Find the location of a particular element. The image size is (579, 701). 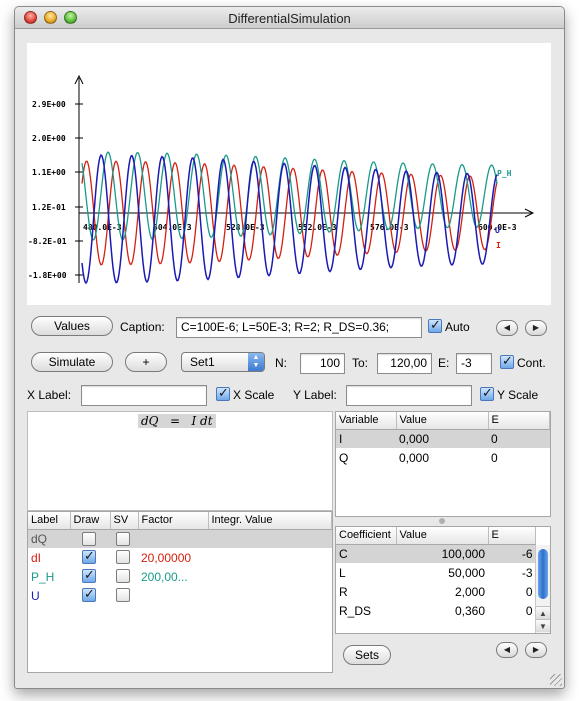

coefficient-value: 100,000 is located at coordinates (442, 553).